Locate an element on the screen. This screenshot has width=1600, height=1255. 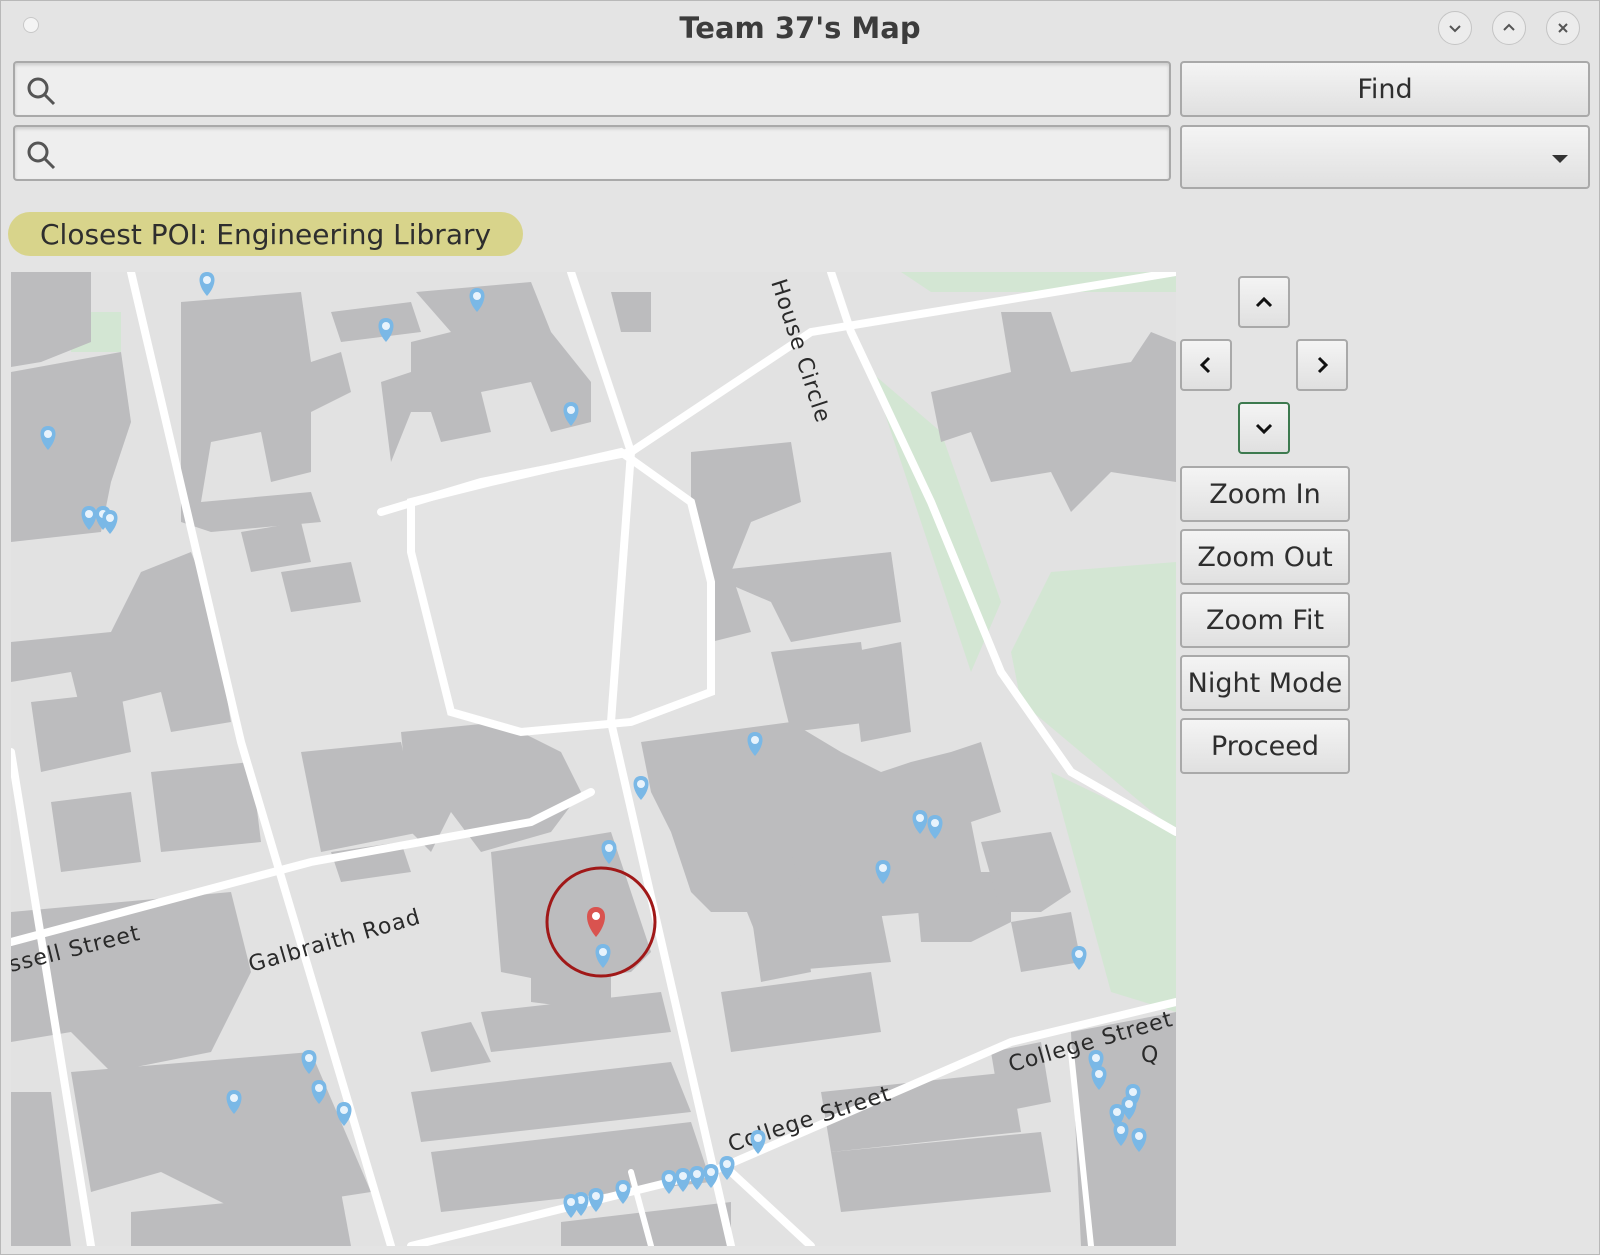
chevron-right-icon is located at coordinates (1323, 365).